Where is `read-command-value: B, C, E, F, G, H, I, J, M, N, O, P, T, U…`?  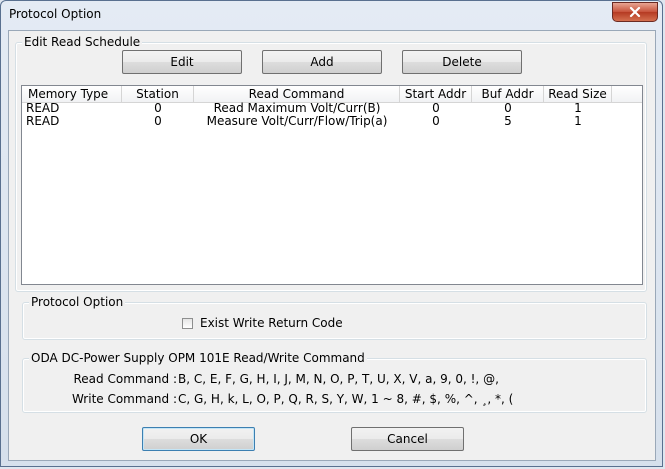 read-command-value: B, C, E, F, G, H, I, J, M, N, O, P, T, U… is located at coordinates (338, 379).